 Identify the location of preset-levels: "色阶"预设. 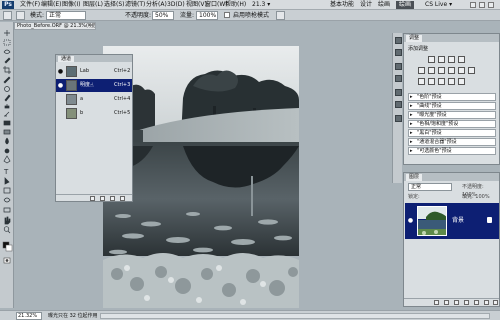
(452, 97).